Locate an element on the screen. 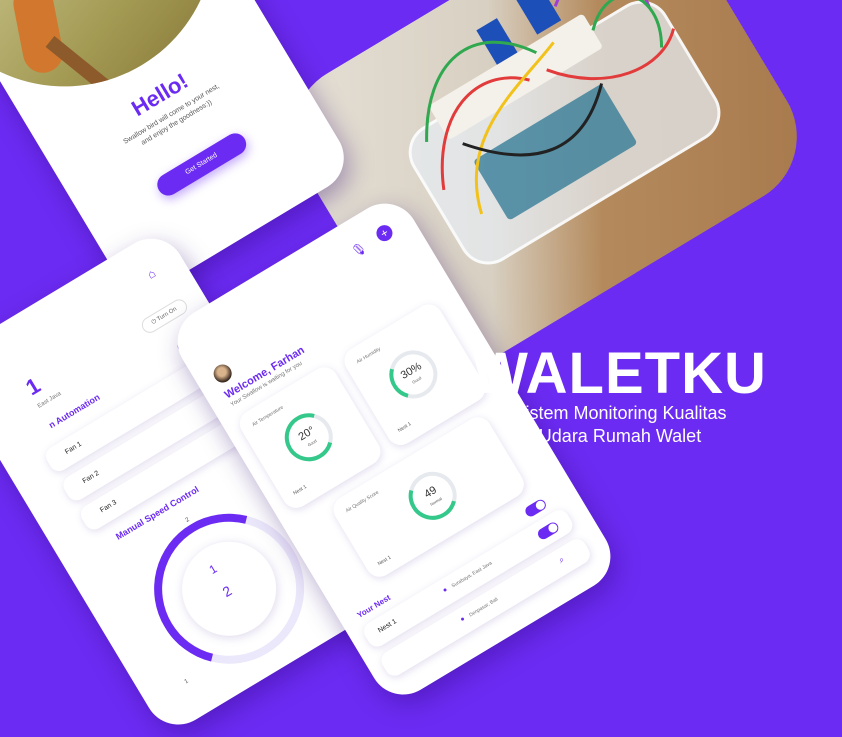 The image size is (842, 737). add-button: + is located at coordinates (384, 233).